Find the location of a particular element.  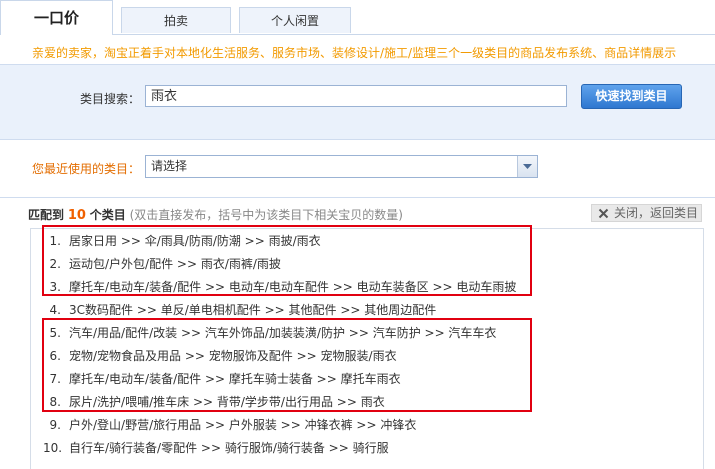

results-hint: (双击直接发布，括号中为该类目下相关宝贝的数量) is located at coordinates (266, 215).